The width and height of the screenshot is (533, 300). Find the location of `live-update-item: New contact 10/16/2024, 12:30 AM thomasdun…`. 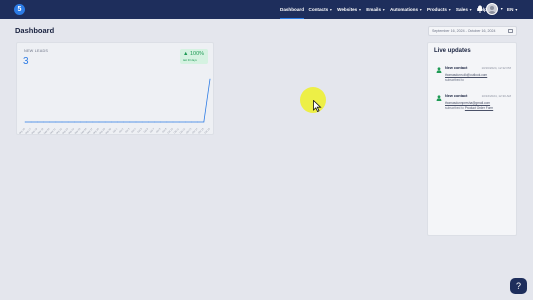

live-update-item: New contact 10/16/2024, 12:30 AM thomasdun… is located at coordinates (473, 107).